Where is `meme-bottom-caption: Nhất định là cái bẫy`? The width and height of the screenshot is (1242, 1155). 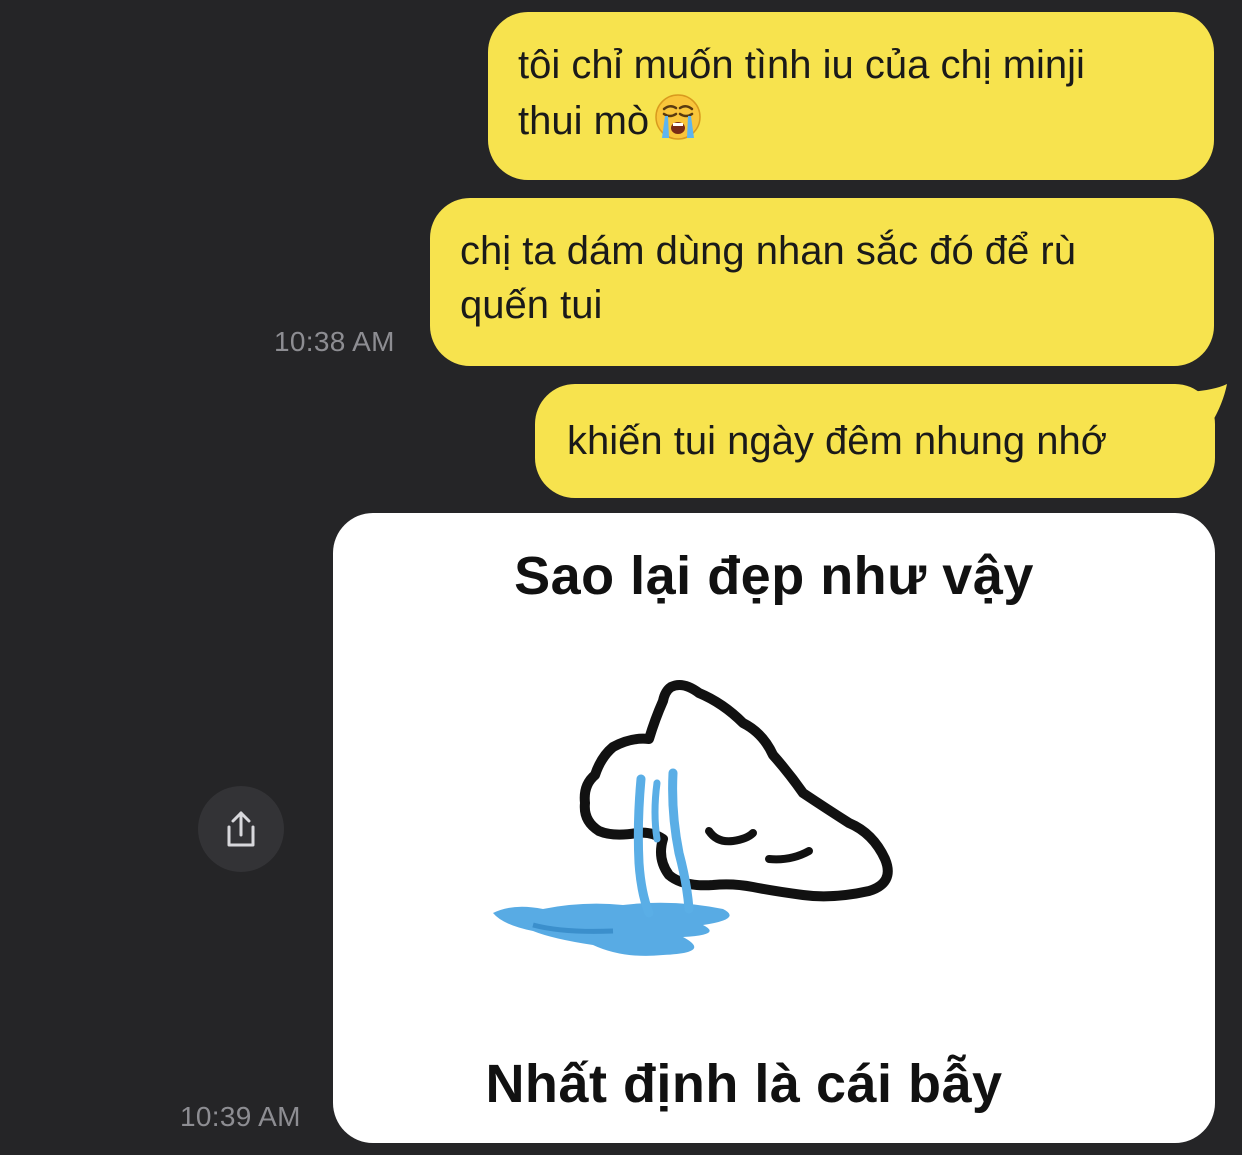
meme-bottom-caption: Nhất định là cái bẫy is located at coordinates (744, 1084).